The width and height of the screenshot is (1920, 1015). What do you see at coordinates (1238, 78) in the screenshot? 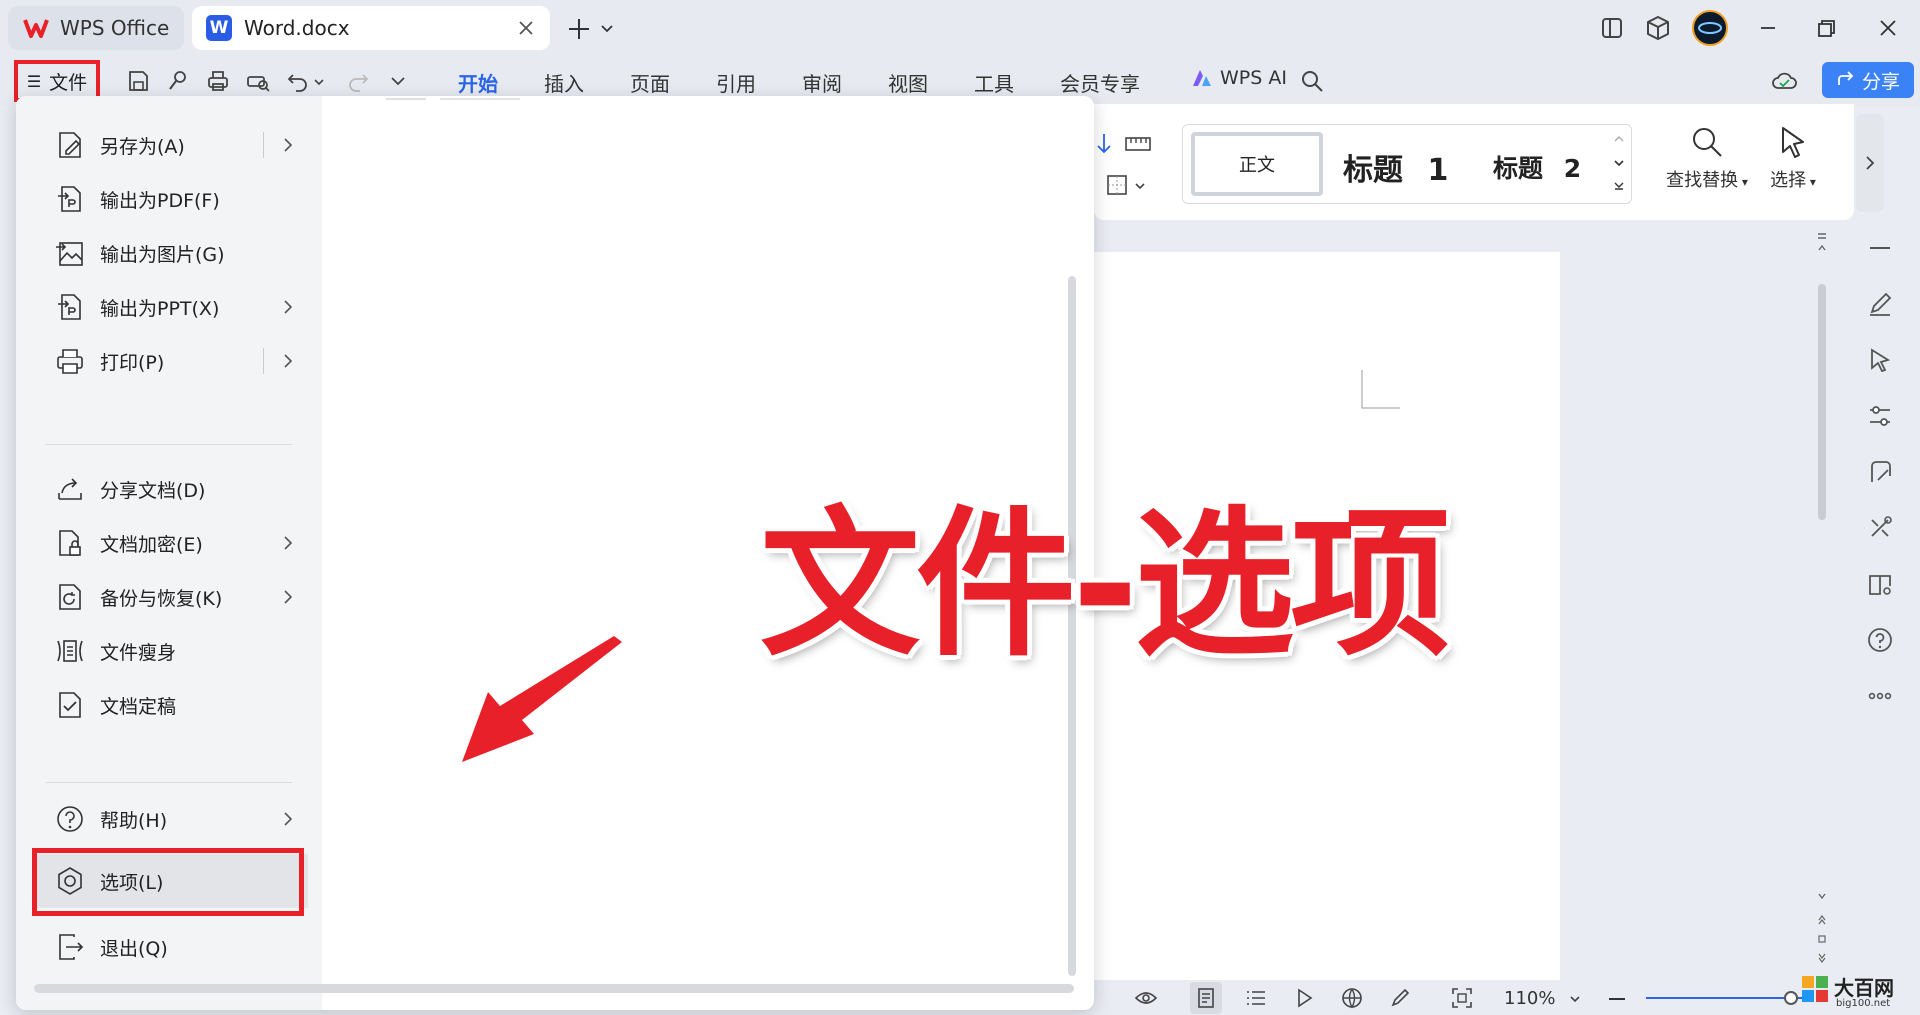
I see `wps-ai-button: WPS AI` at bounding box center [1238, 78].